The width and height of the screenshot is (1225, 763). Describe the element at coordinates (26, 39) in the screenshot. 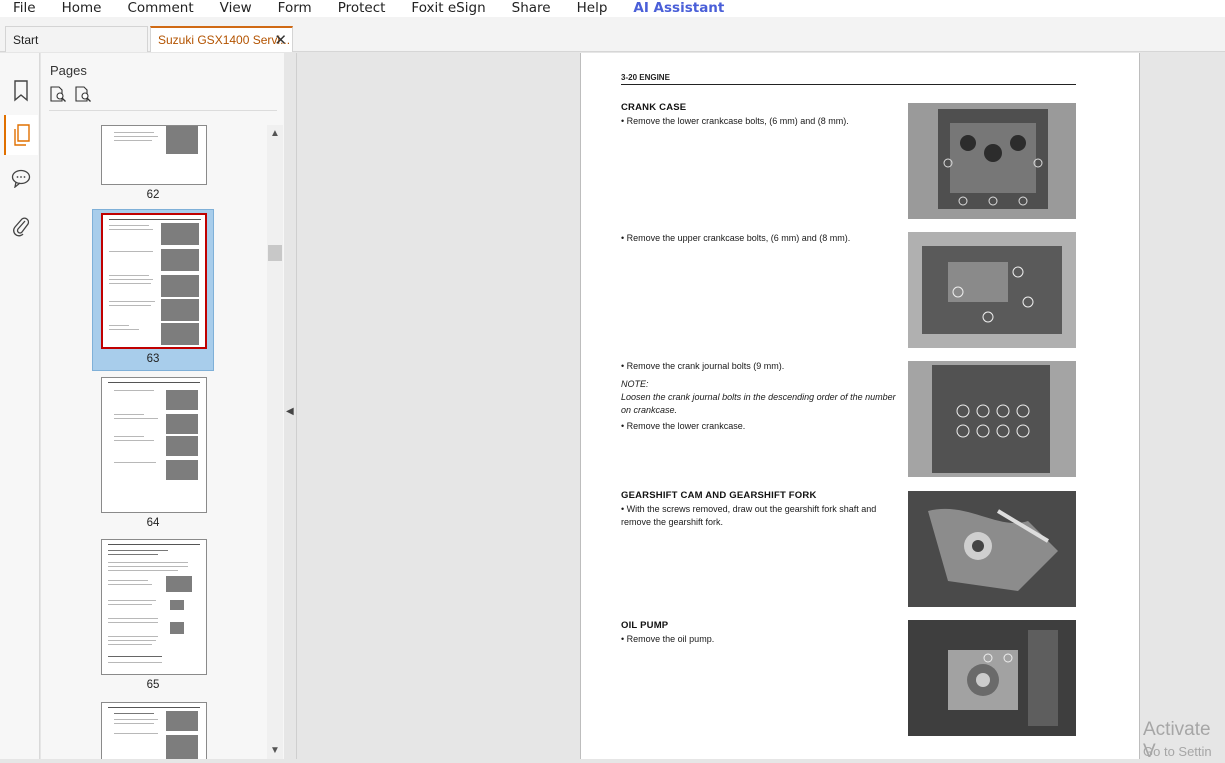

I see `tab-start-label: Start` at that location.